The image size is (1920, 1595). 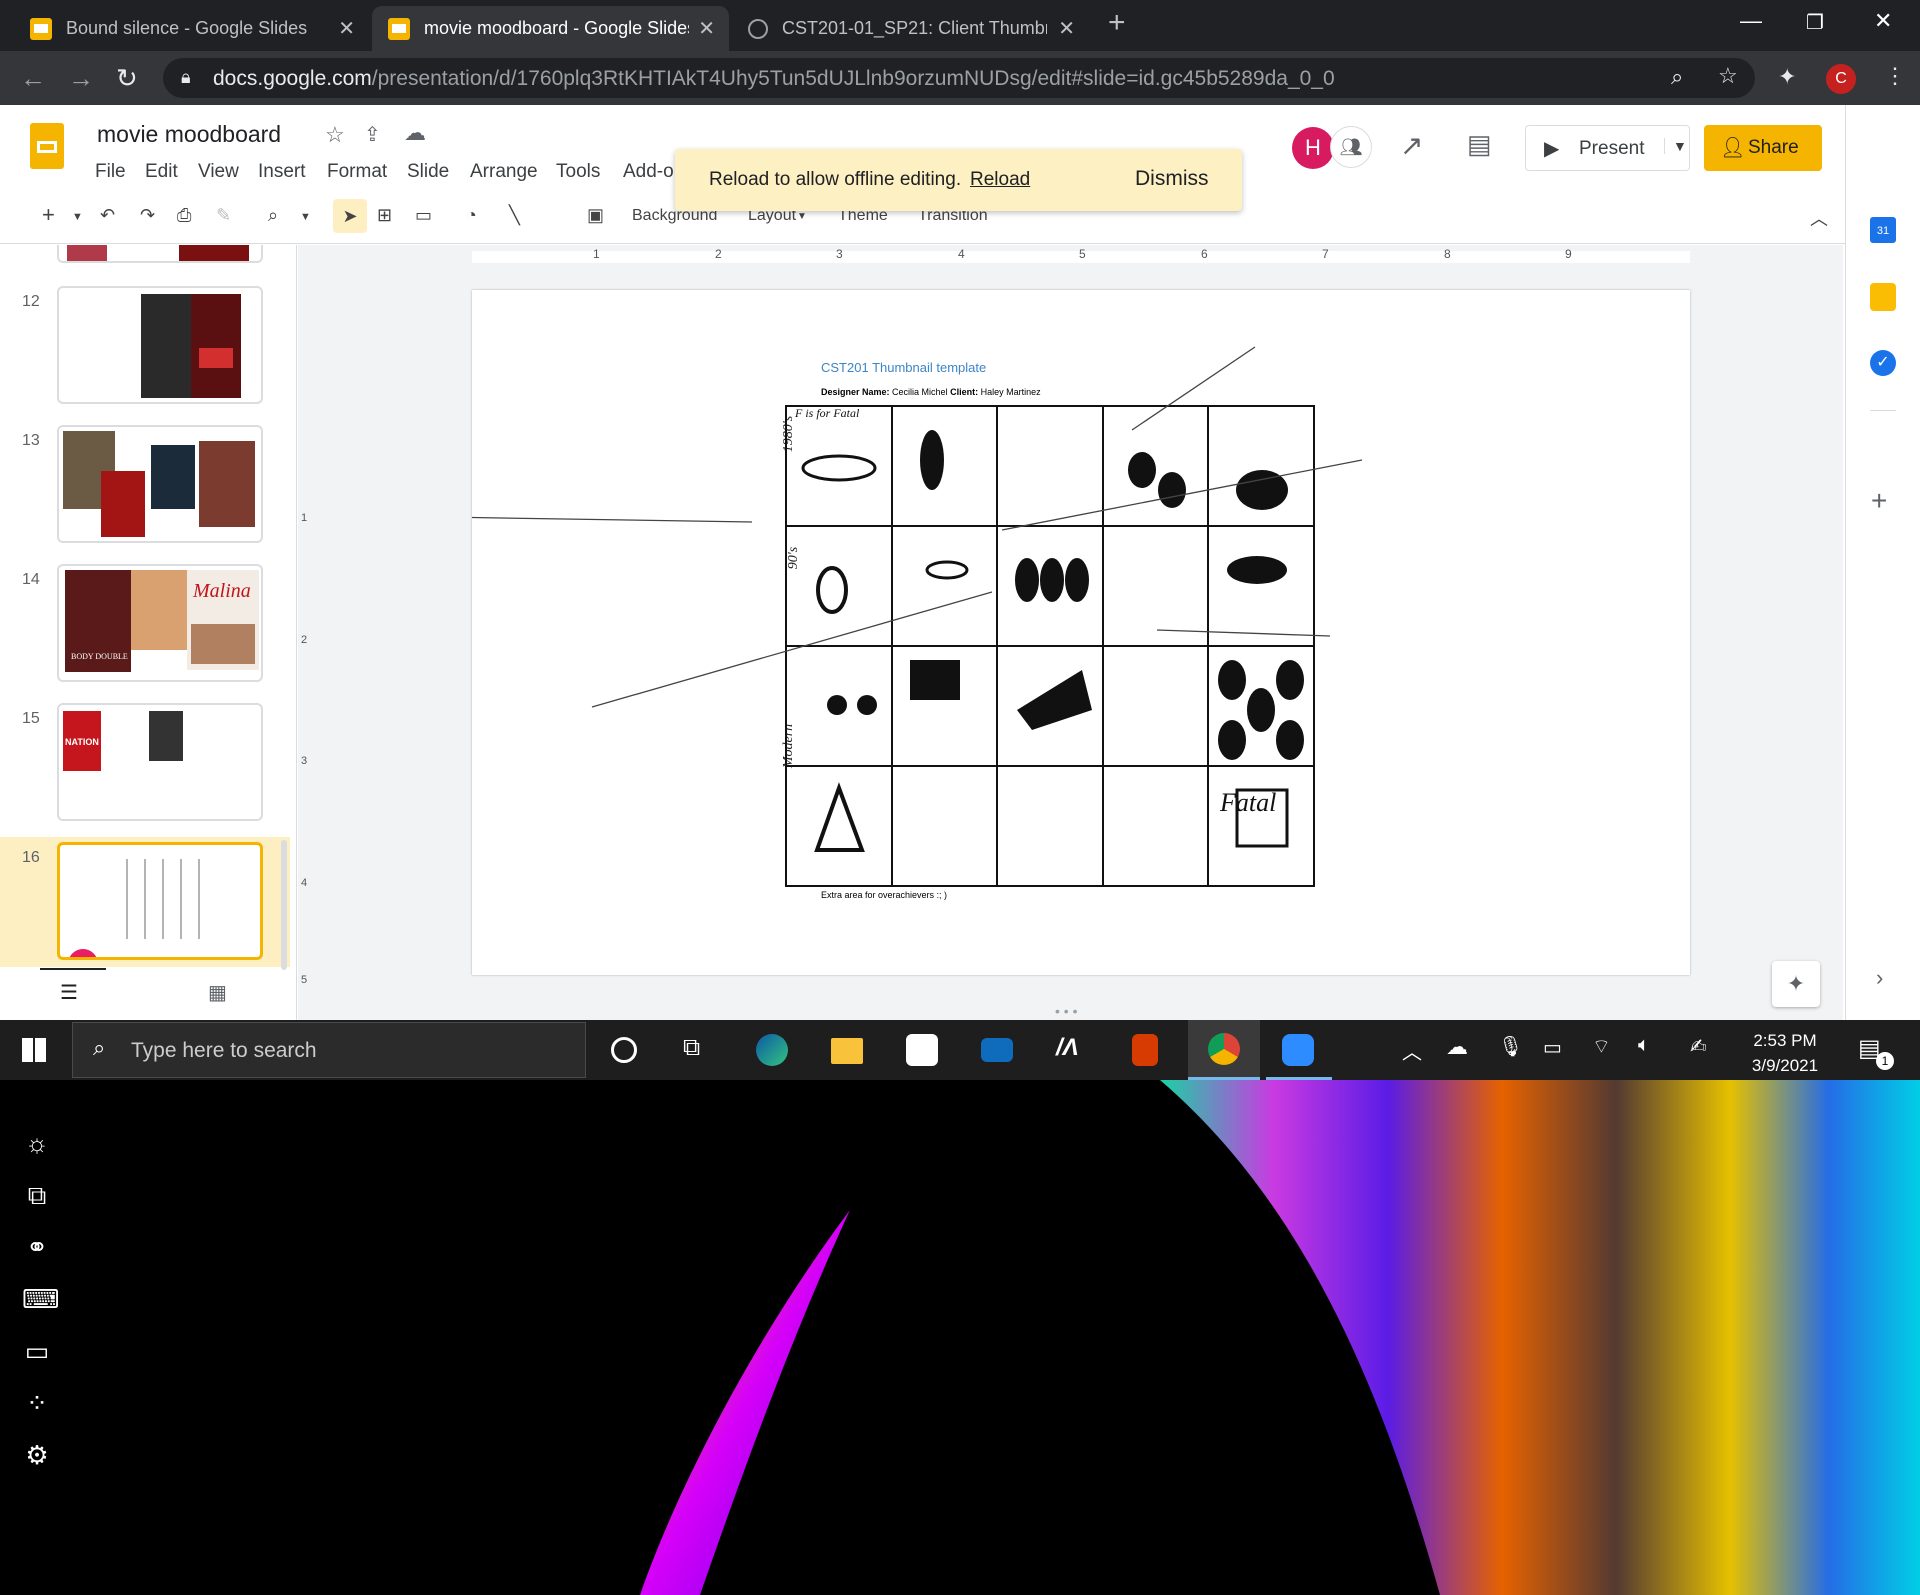 What do you see at coordinates (1883, 297) in the screenshot?
I see `keep-icon` at bounding box center [1883, 297].